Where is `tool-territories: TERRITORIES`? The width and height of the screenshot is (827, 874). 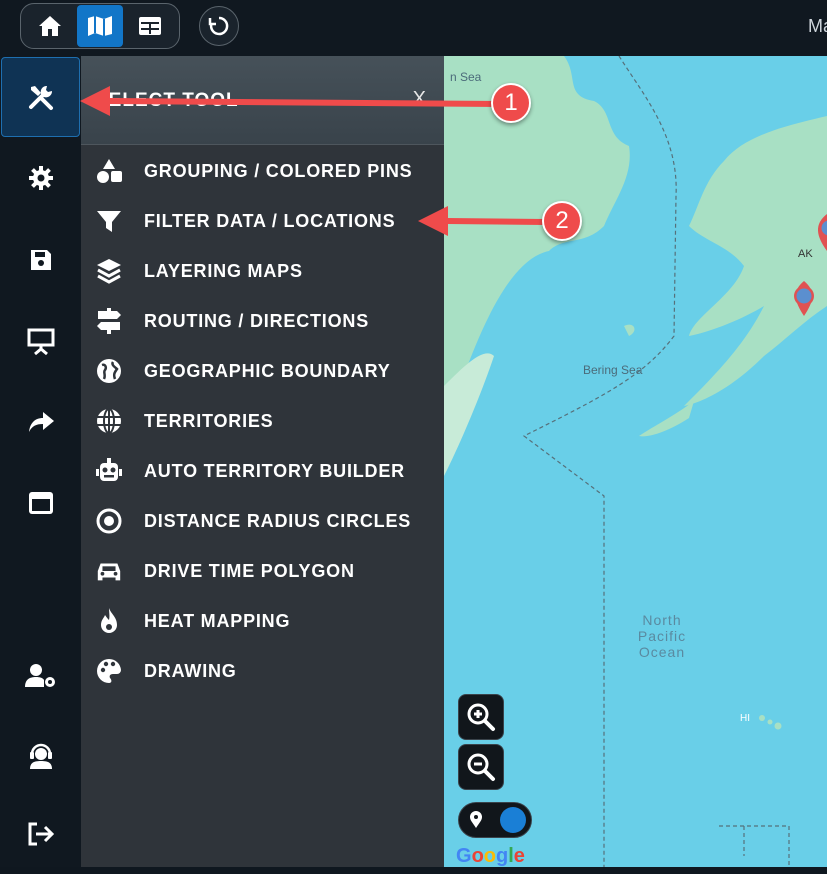
tool-territories: TERRITORIES is located at coordinates (262, 421).